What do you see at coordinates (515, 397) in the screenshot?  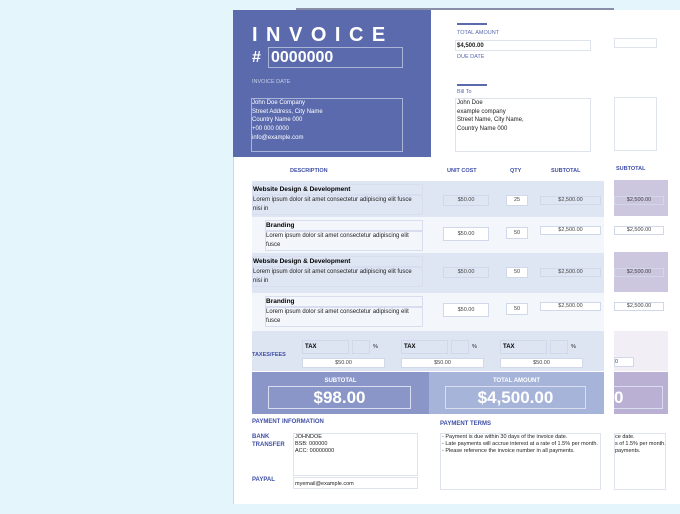 I see `total-value: $4,500.00` at bounding box center [515, 397].